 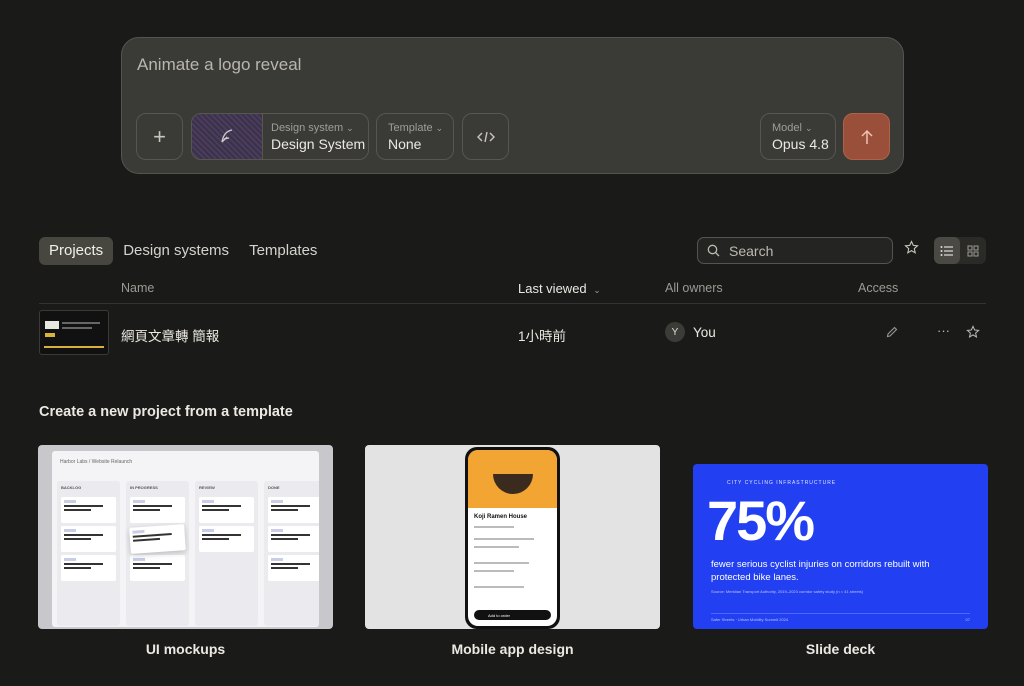 What do you see at coordinates (166, 412) in the screenshot?
I see `templates-heading: Create a new project from a template` at bounding box center [166, 412].